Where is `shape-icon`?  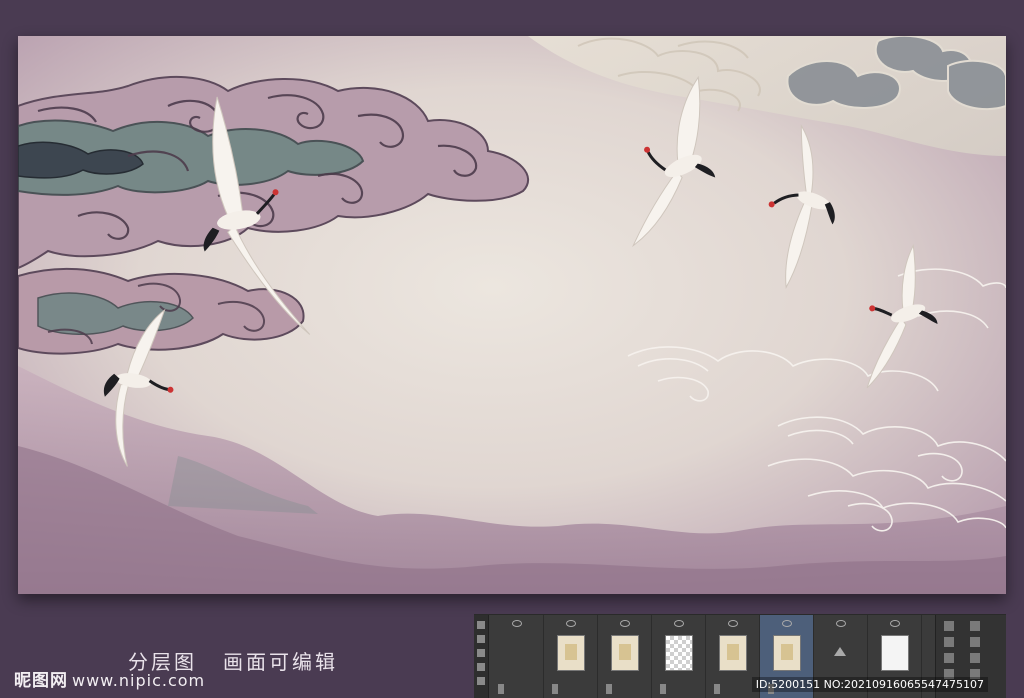
shape-icon is located at coordinates (840, 651).